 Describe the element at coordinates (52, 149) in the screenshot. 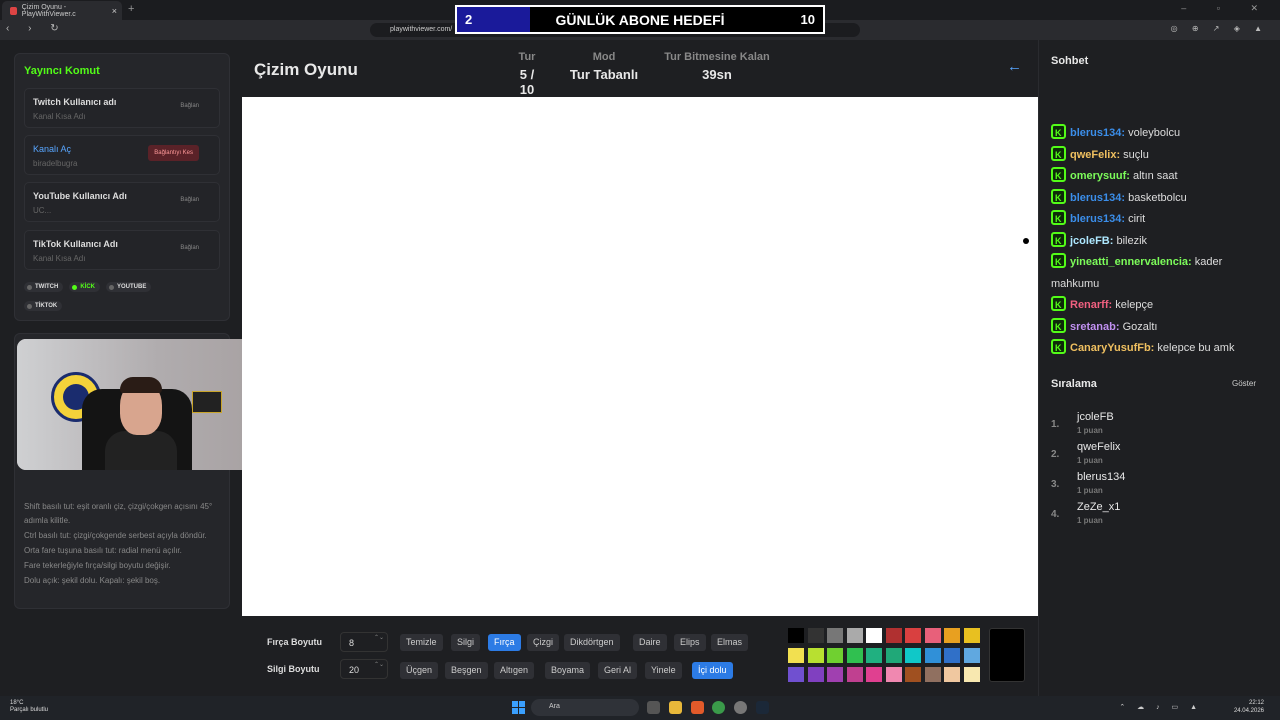

I see `connection-label: Kanalı Aç` at that location.